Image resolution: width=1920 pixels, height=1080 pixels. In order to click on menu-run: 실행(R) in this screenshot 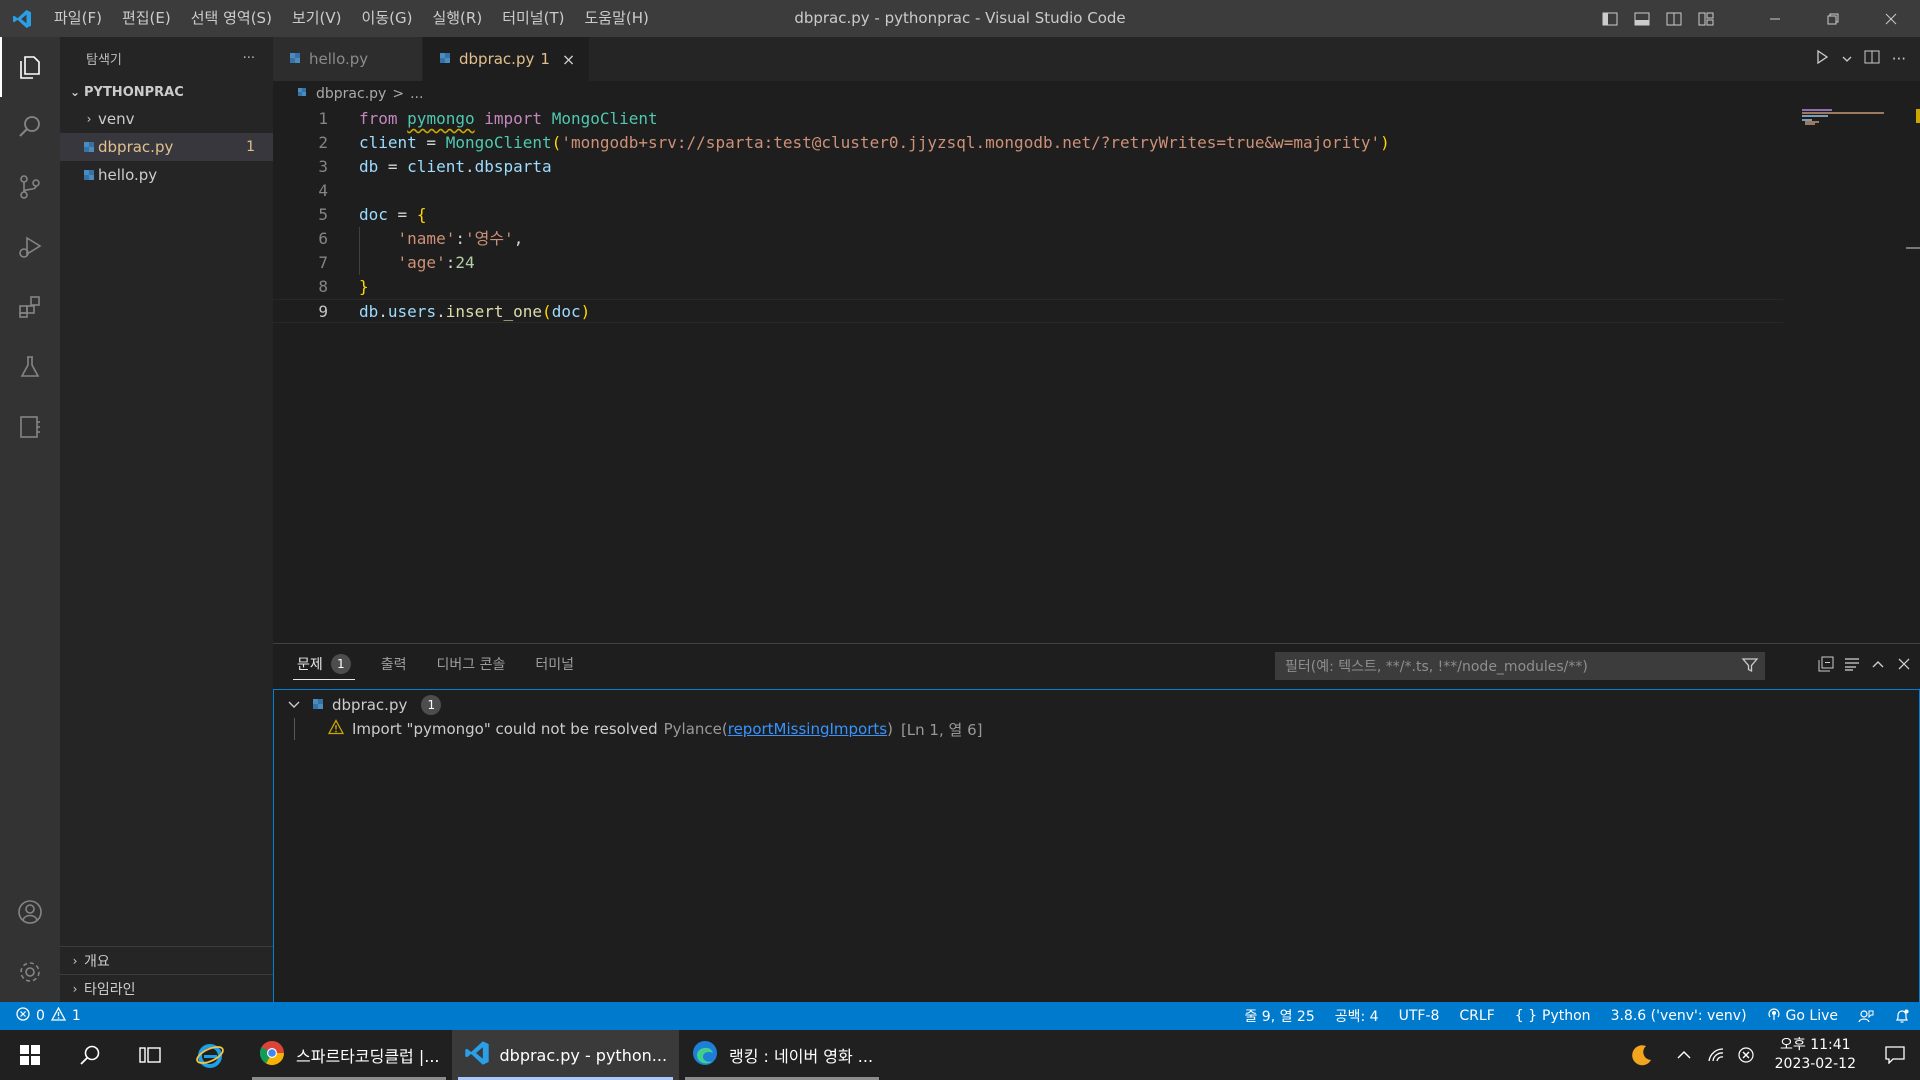, I will do `click(457, 18)`.